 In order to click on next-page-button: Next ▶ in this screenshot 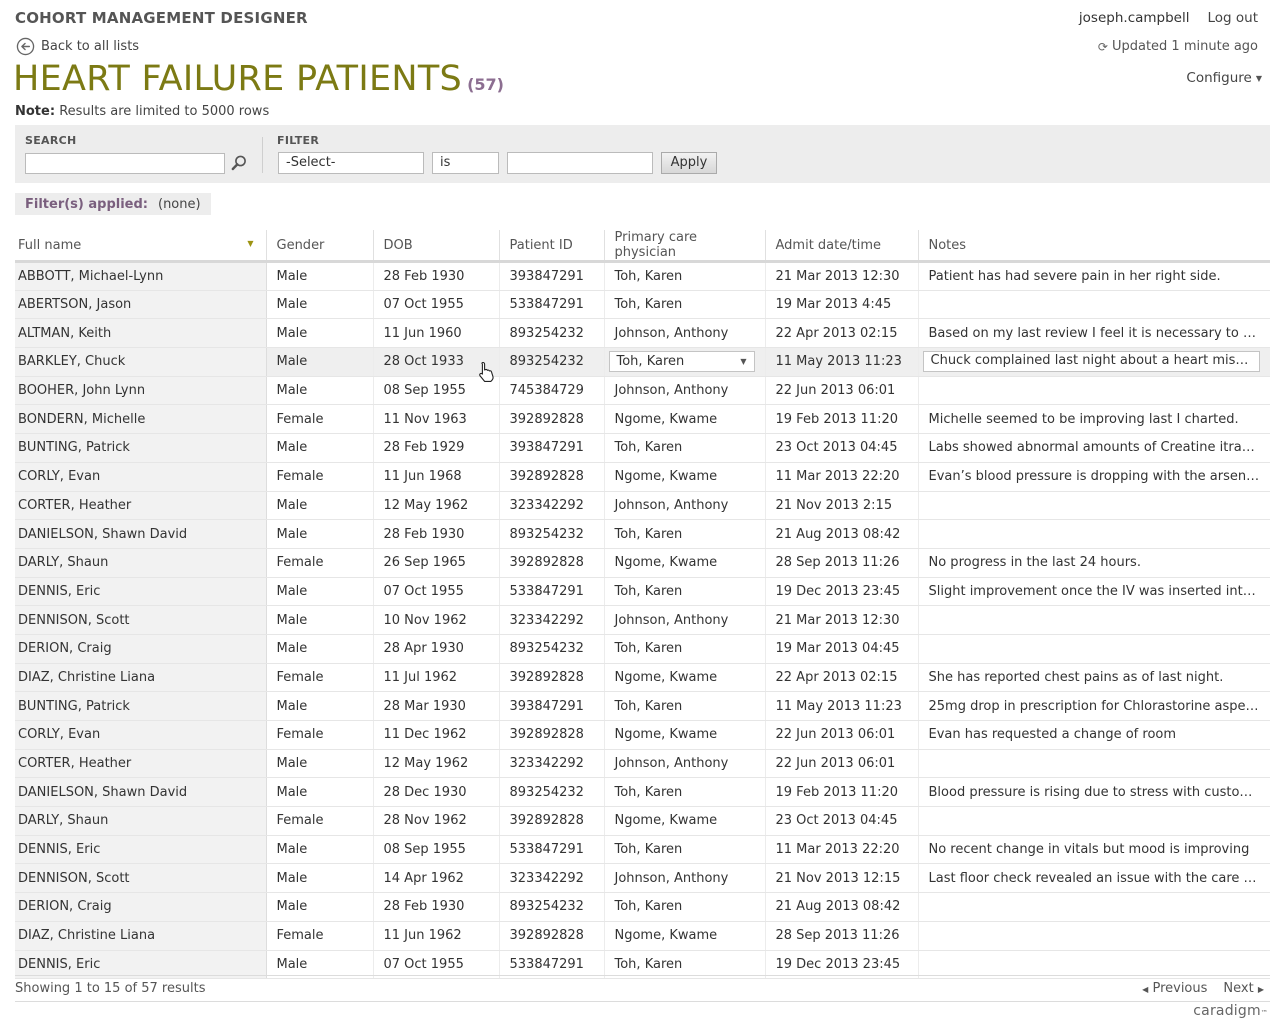, I will do `click(1243, 988)`.